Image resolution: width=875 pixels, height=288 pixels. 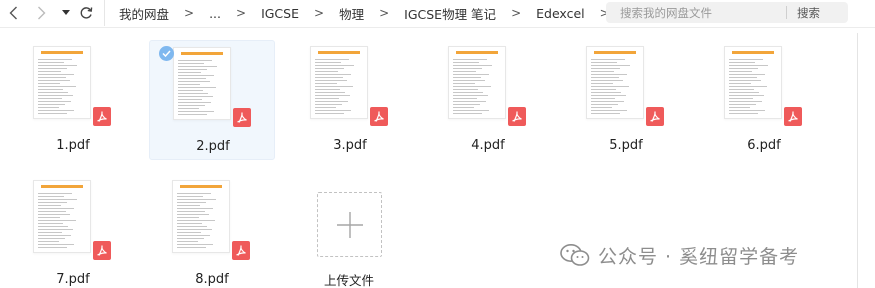 I want to click on watermark: 公众号 · 奚纽留学备考, so click(x=679, y=255).